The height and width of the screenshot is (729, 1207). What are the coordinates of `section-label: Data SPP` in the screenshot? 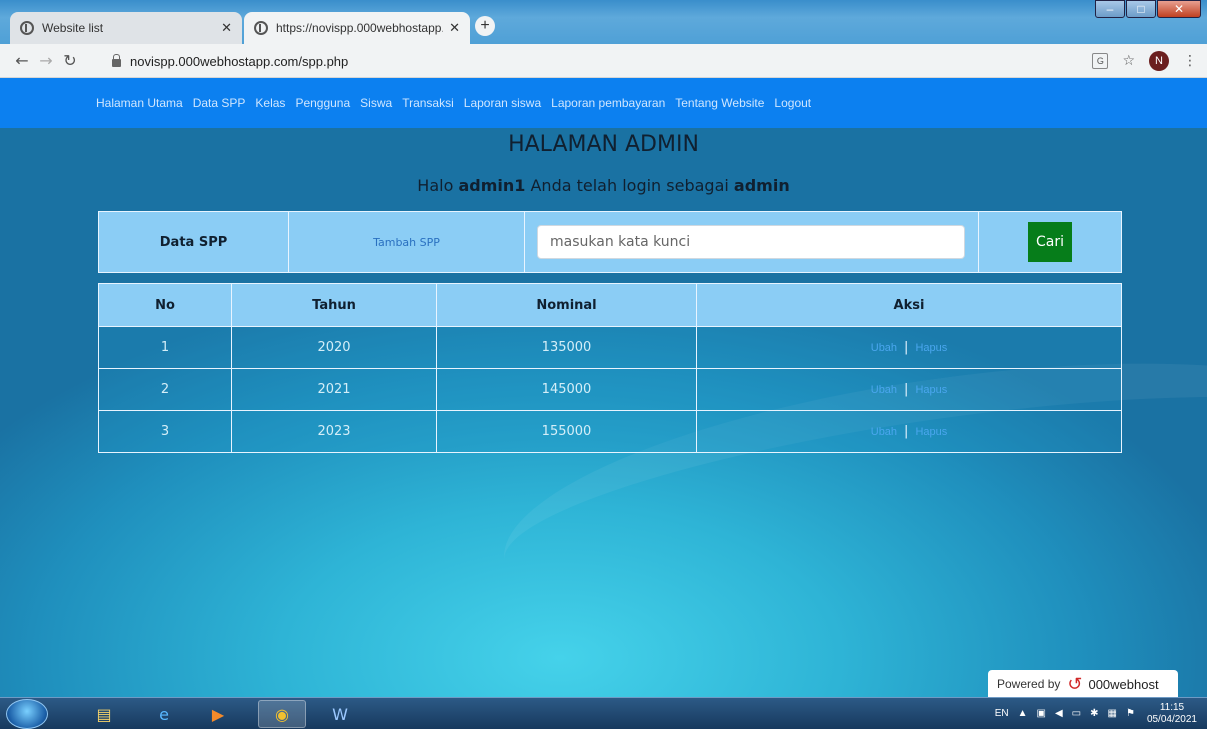 It's located at (194, 242).